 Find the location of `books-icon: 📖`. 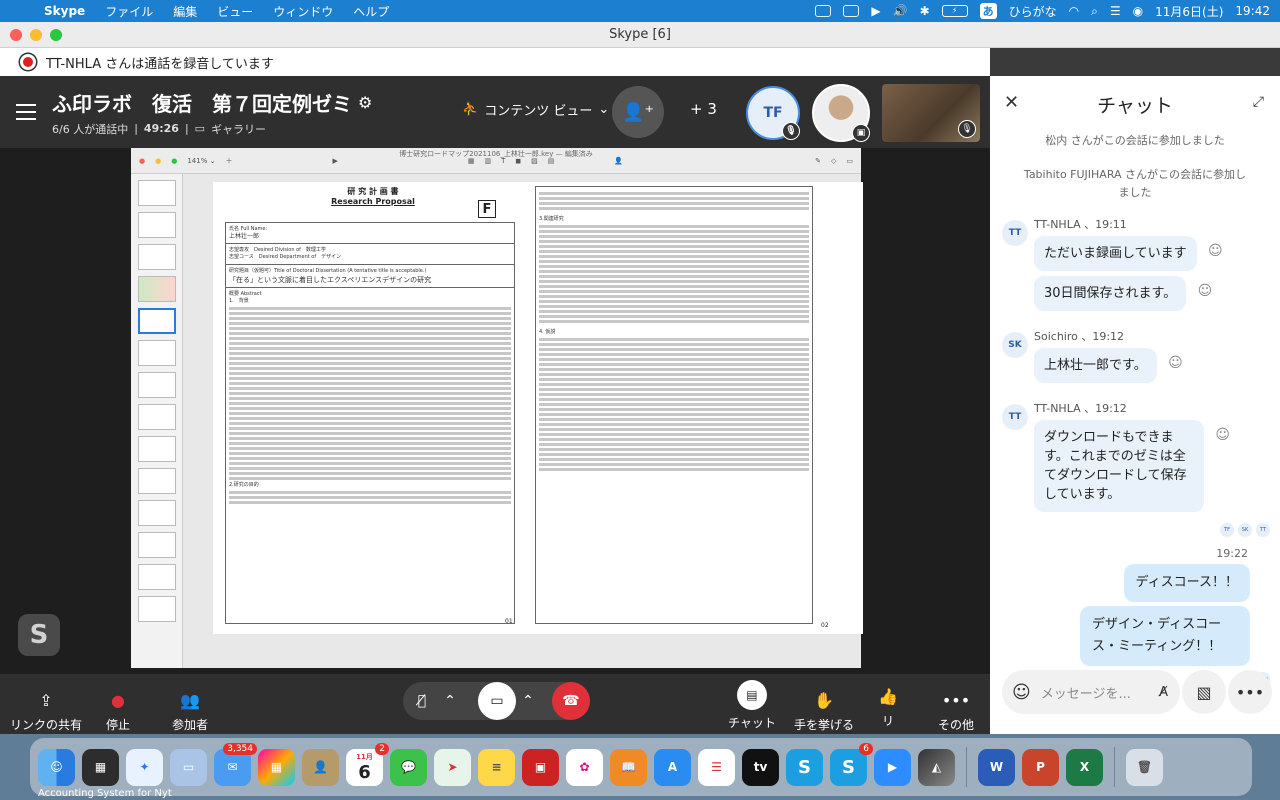

books-icon: 📖 is located at coordinates (628, 767).